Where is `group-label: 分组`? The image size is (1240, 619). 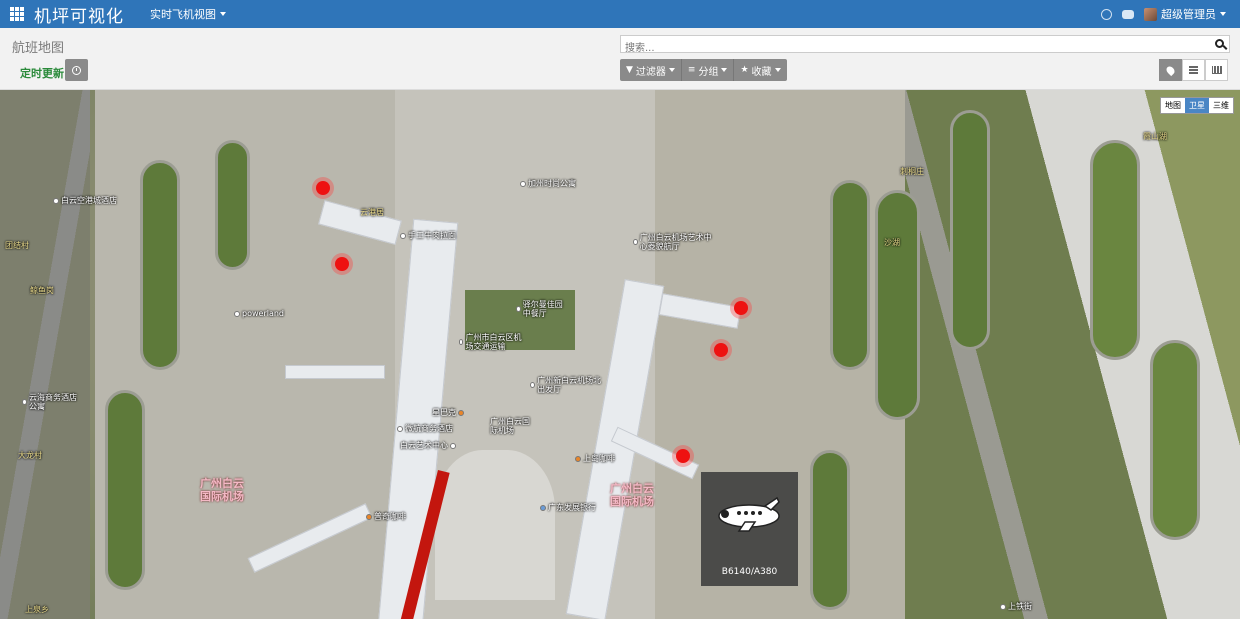
group-label: 分组 is located at coordinates (708, 72).